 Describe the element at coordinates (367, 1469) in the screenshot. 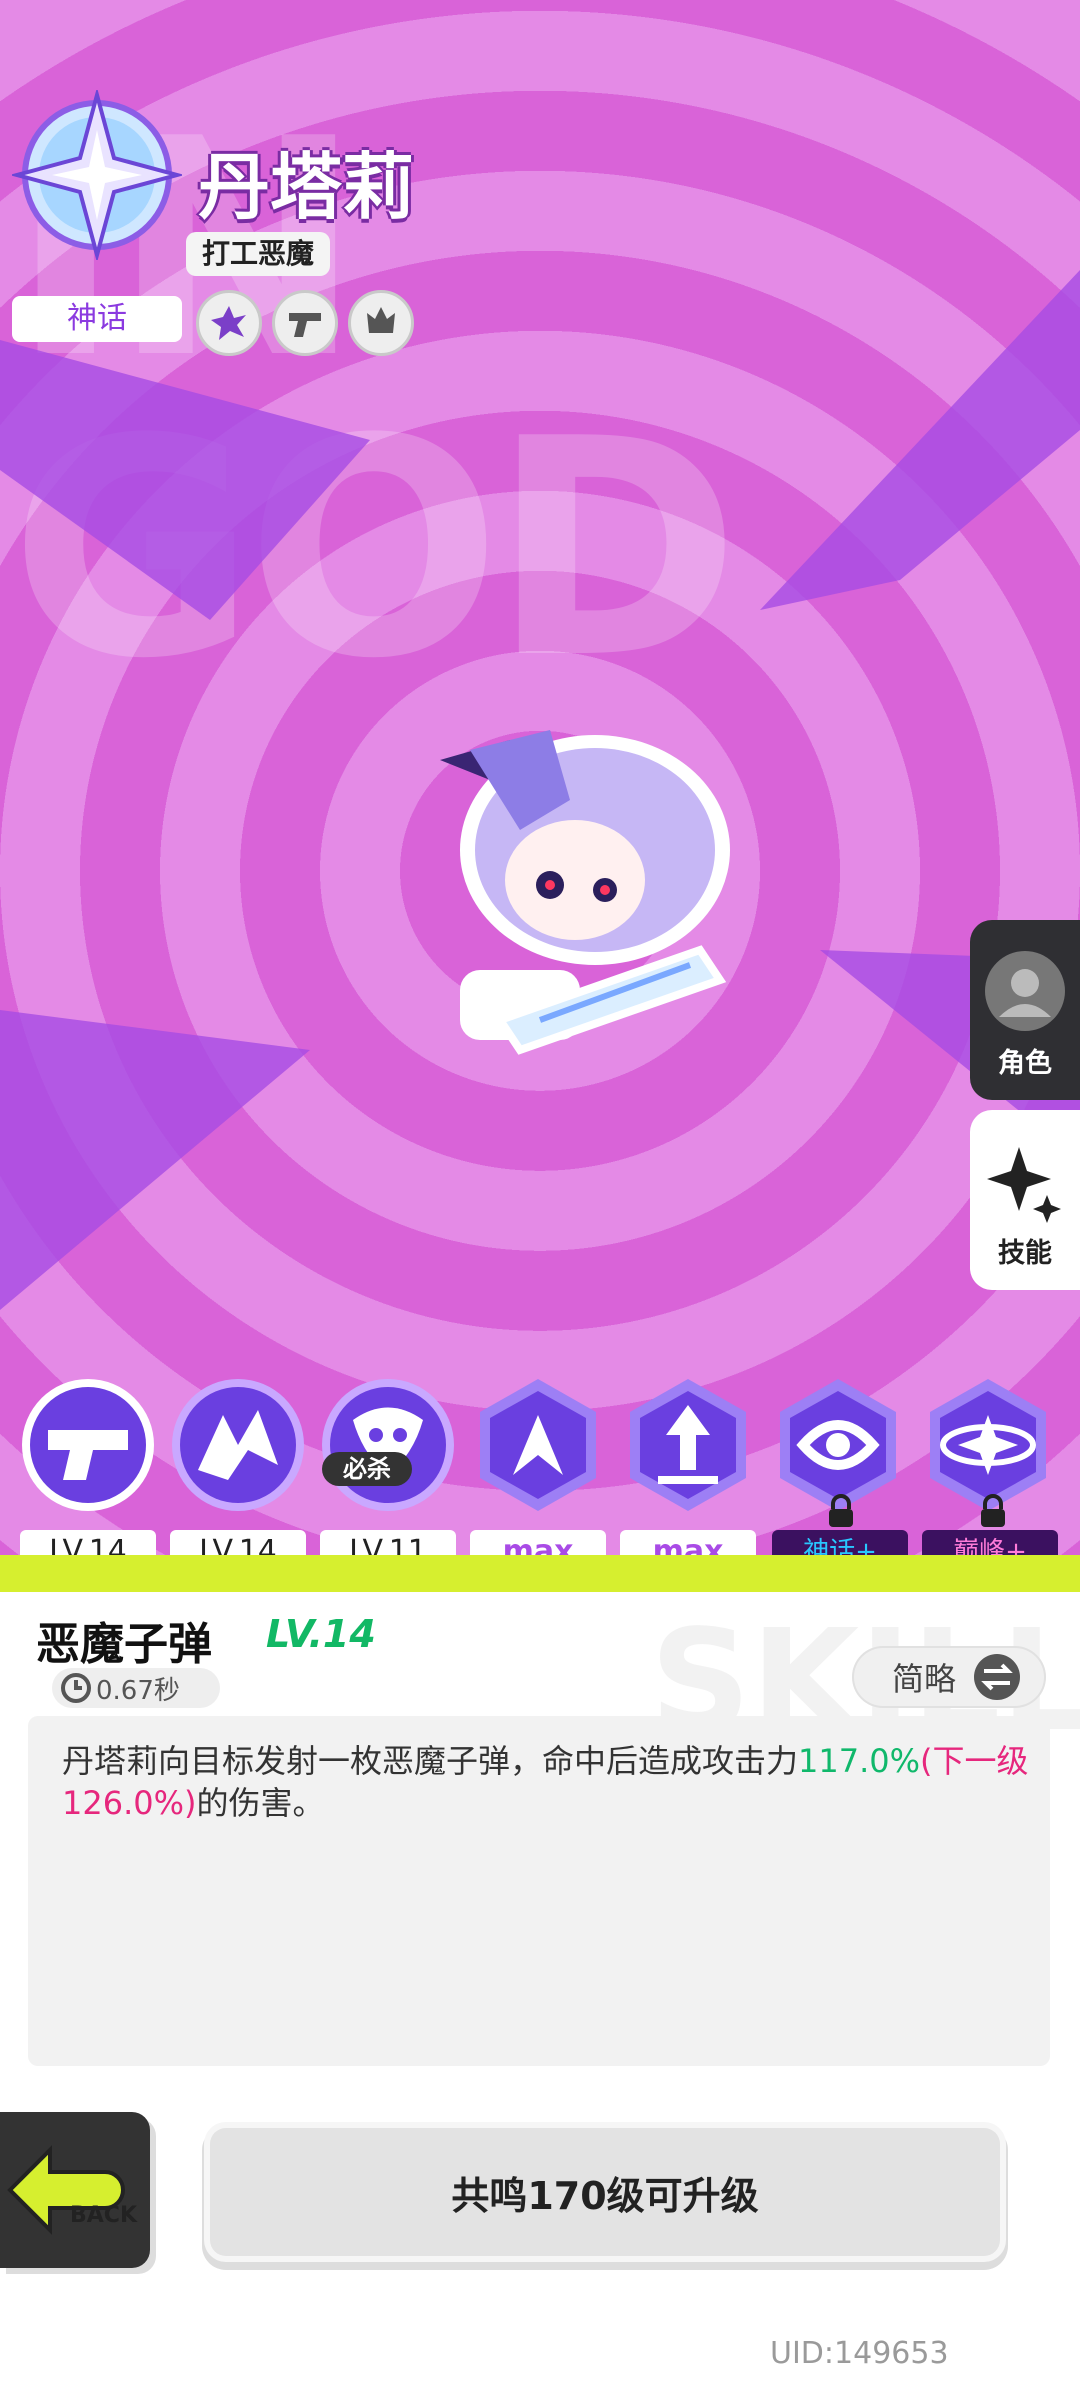

I see `ultimate-badge: 必杀` at that location.